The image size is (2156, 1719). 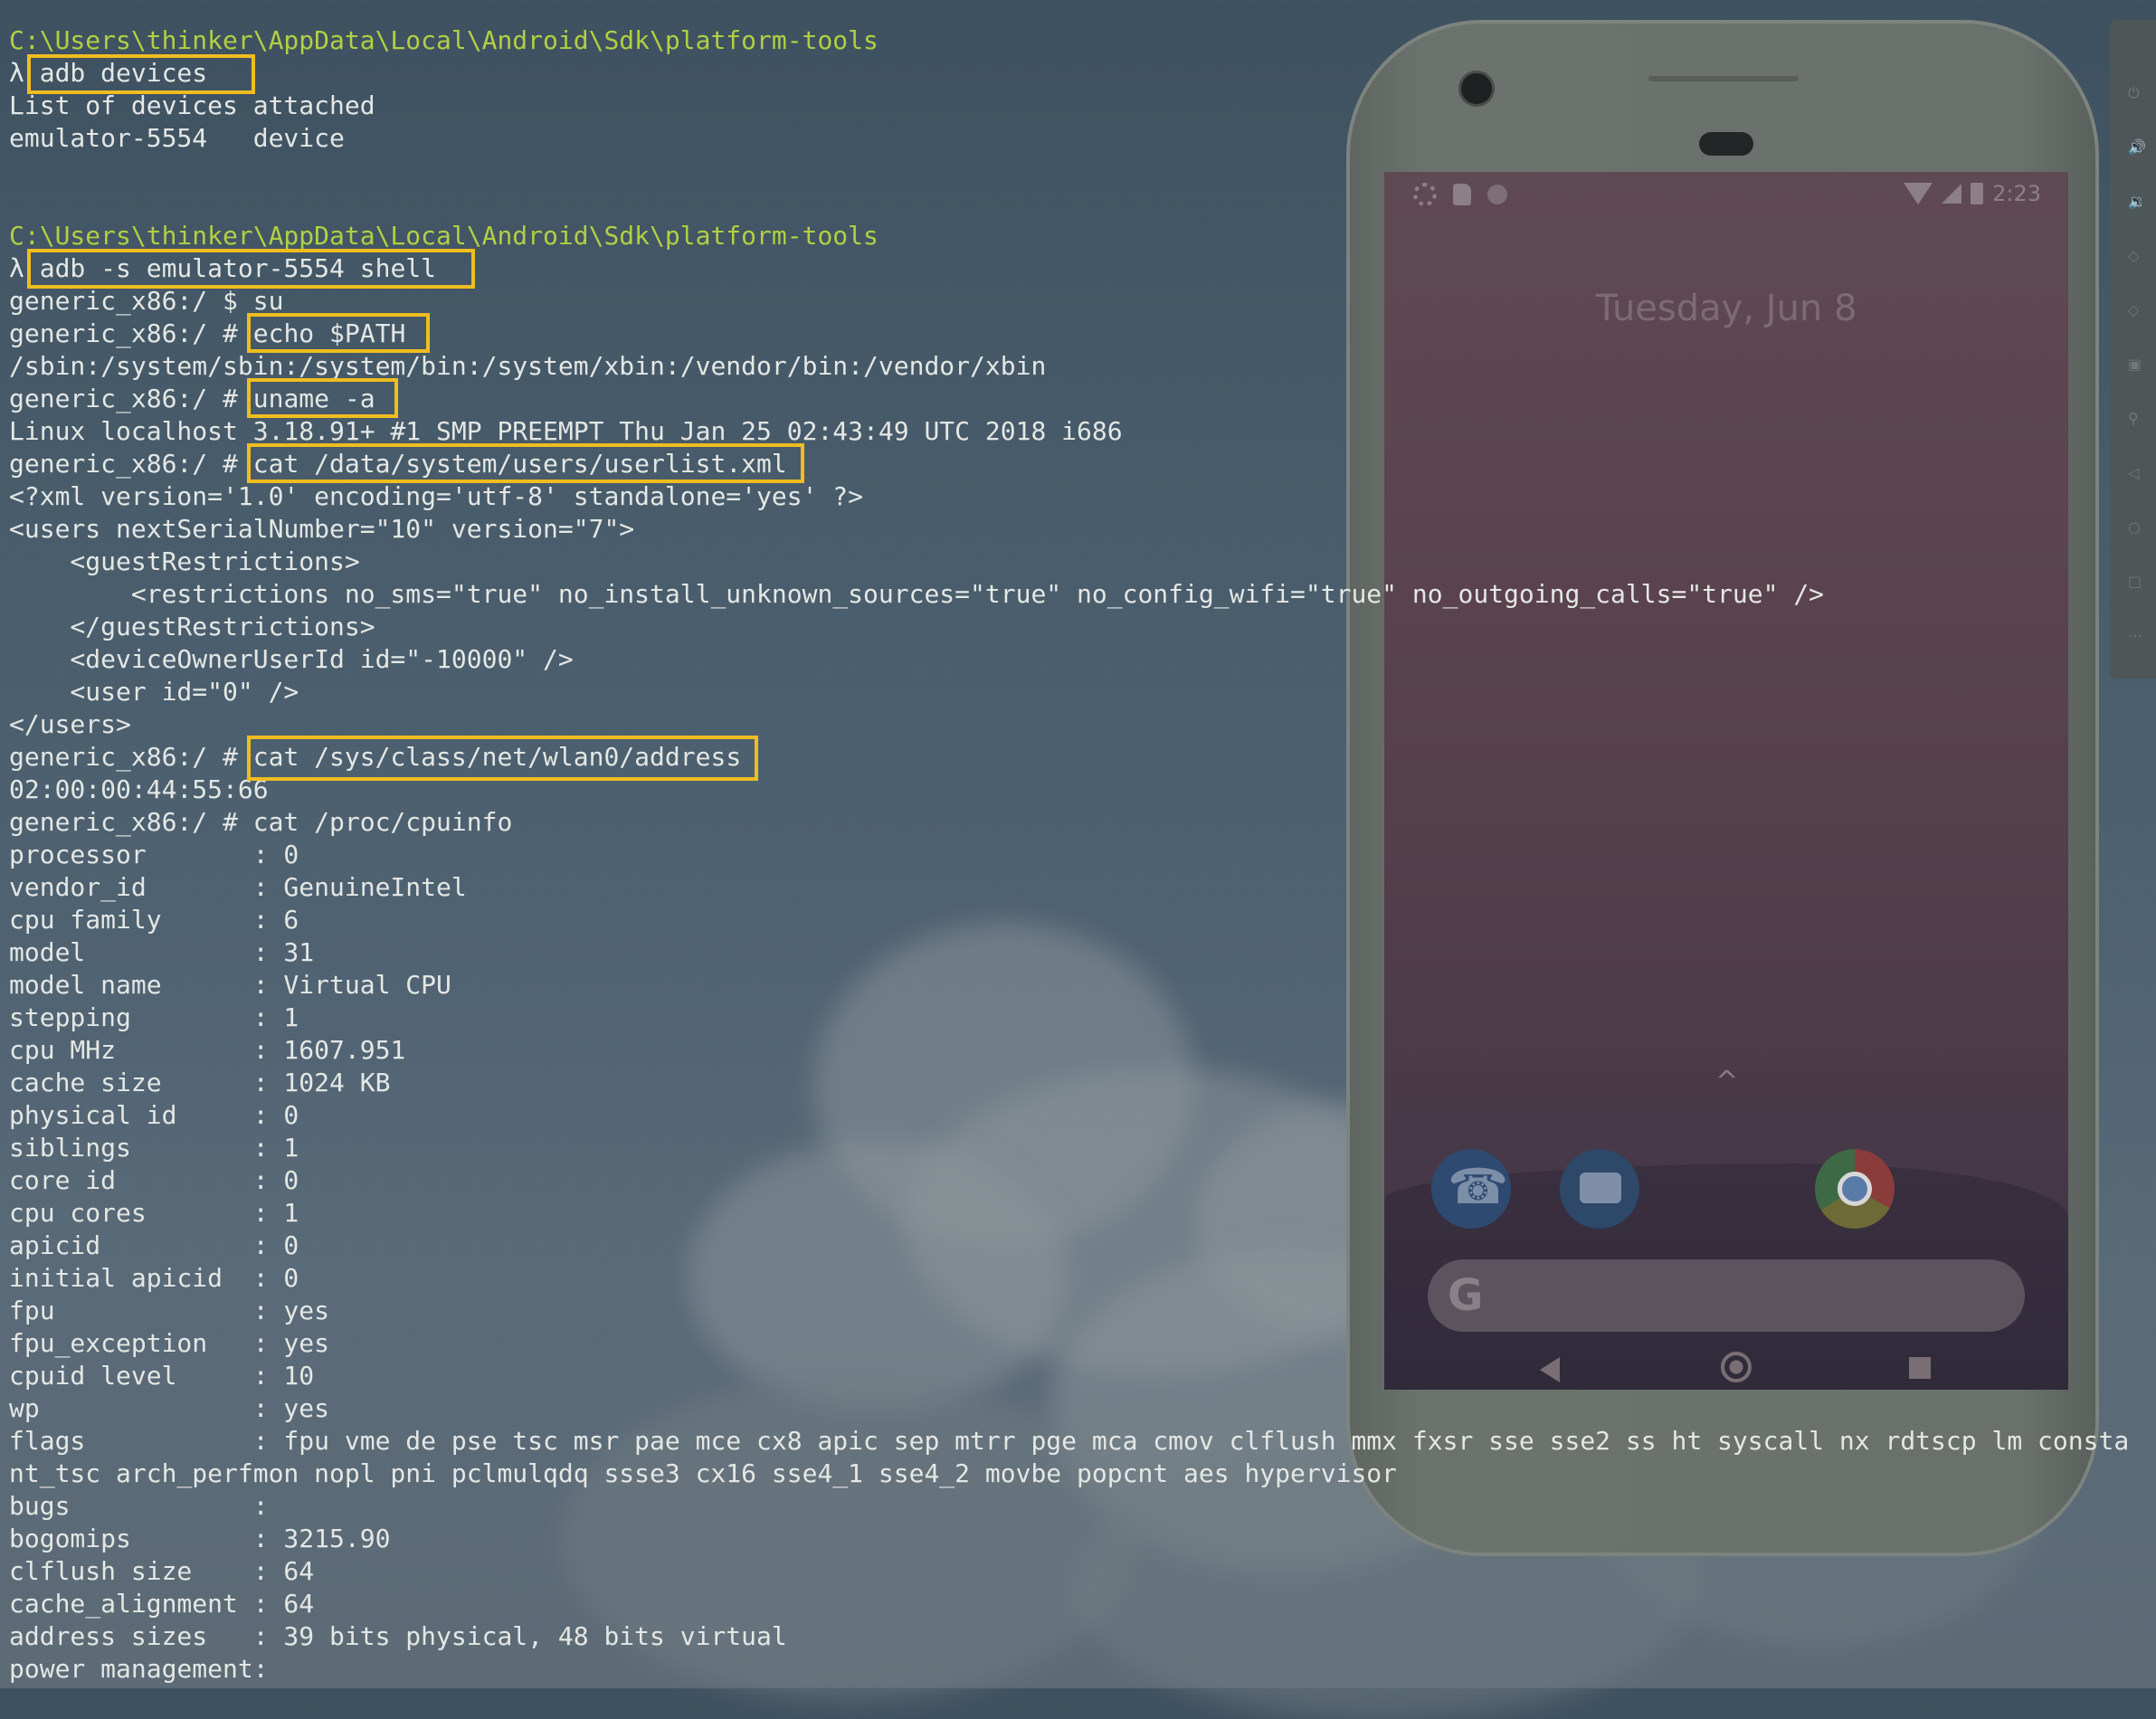 What do you see at coordinates (154, 1180) in the screenshot?
I see `cpuinfo-line: core id : 0` at bounding box center [154, 1180].